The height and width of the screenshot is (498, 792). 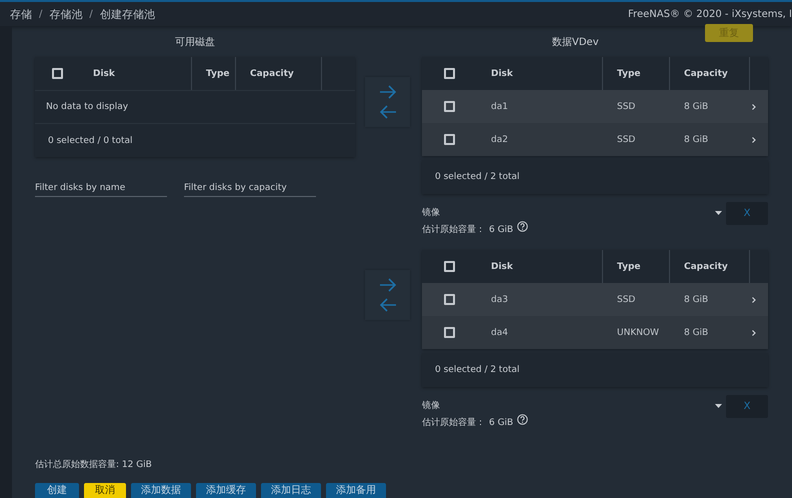 What do you see at coordinates (101, 188) in the screenshot?
I see `filter-field: Filter disks by name` at bounding box center [101, 188].